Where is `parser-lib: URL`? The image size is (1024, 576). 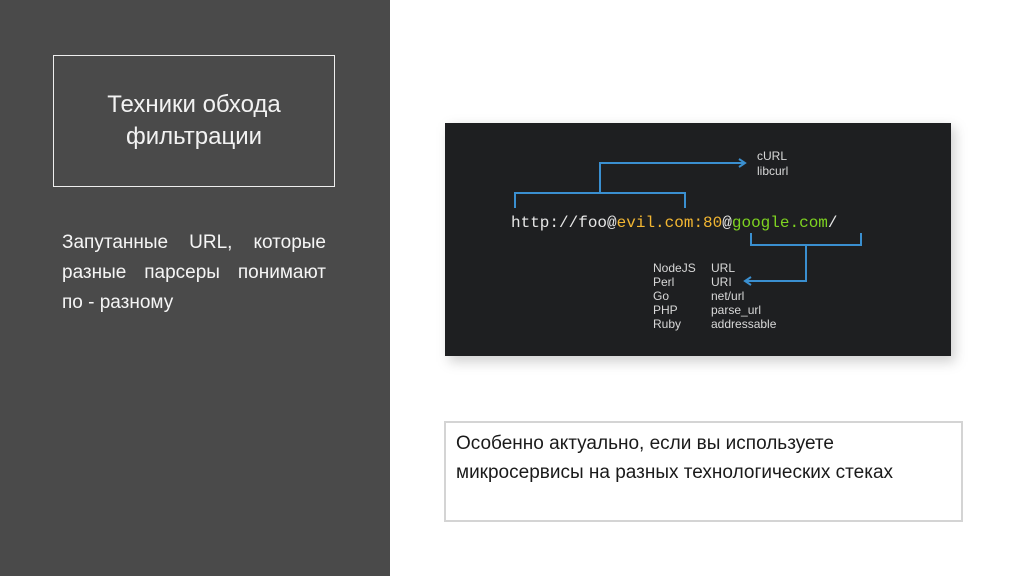
parser-lib: URL is located at coordinates (723, 268).